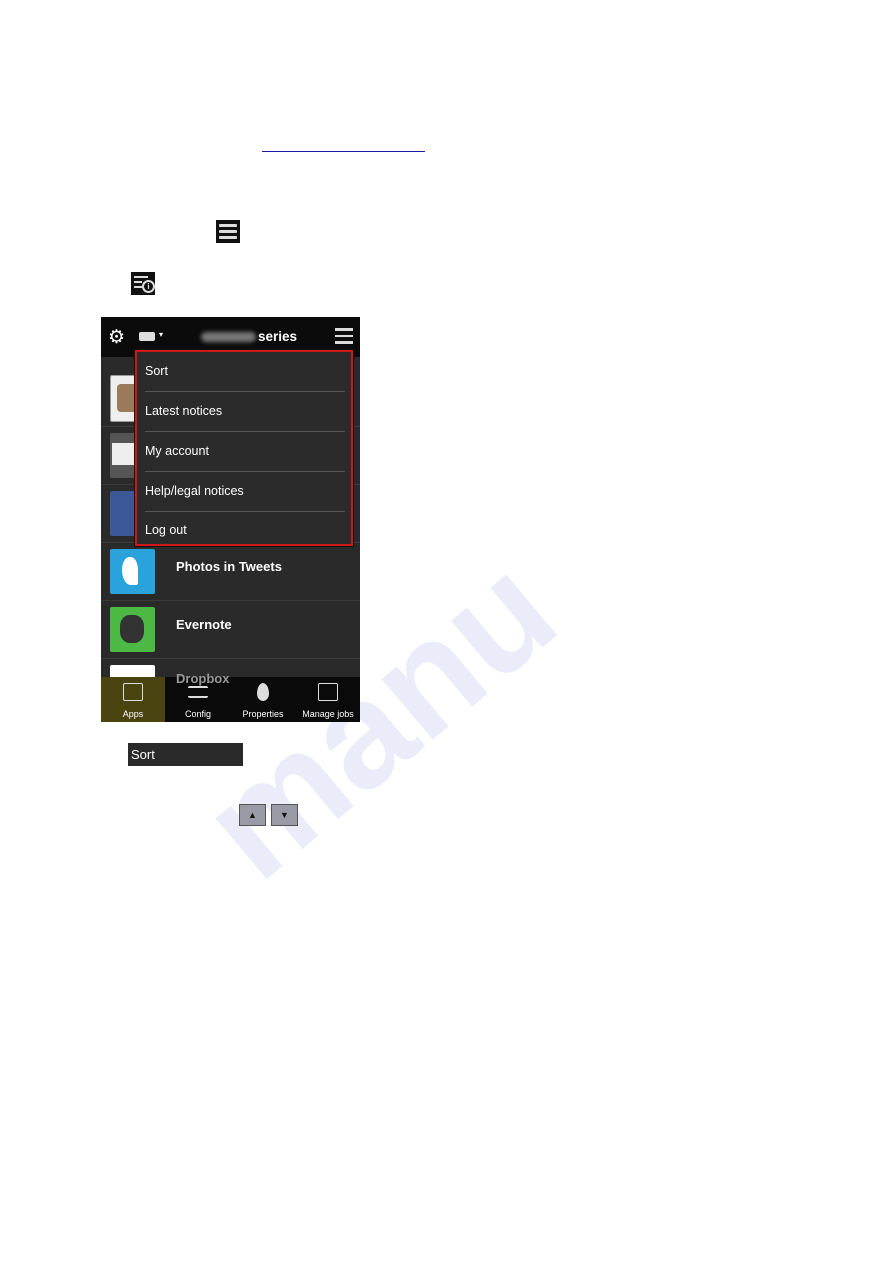 The image size is (893, 1263). What do you see at coordinates (185, 754) in the screenshot?
I see `sort-button-image: Sort` at bounding box center [185, 754].